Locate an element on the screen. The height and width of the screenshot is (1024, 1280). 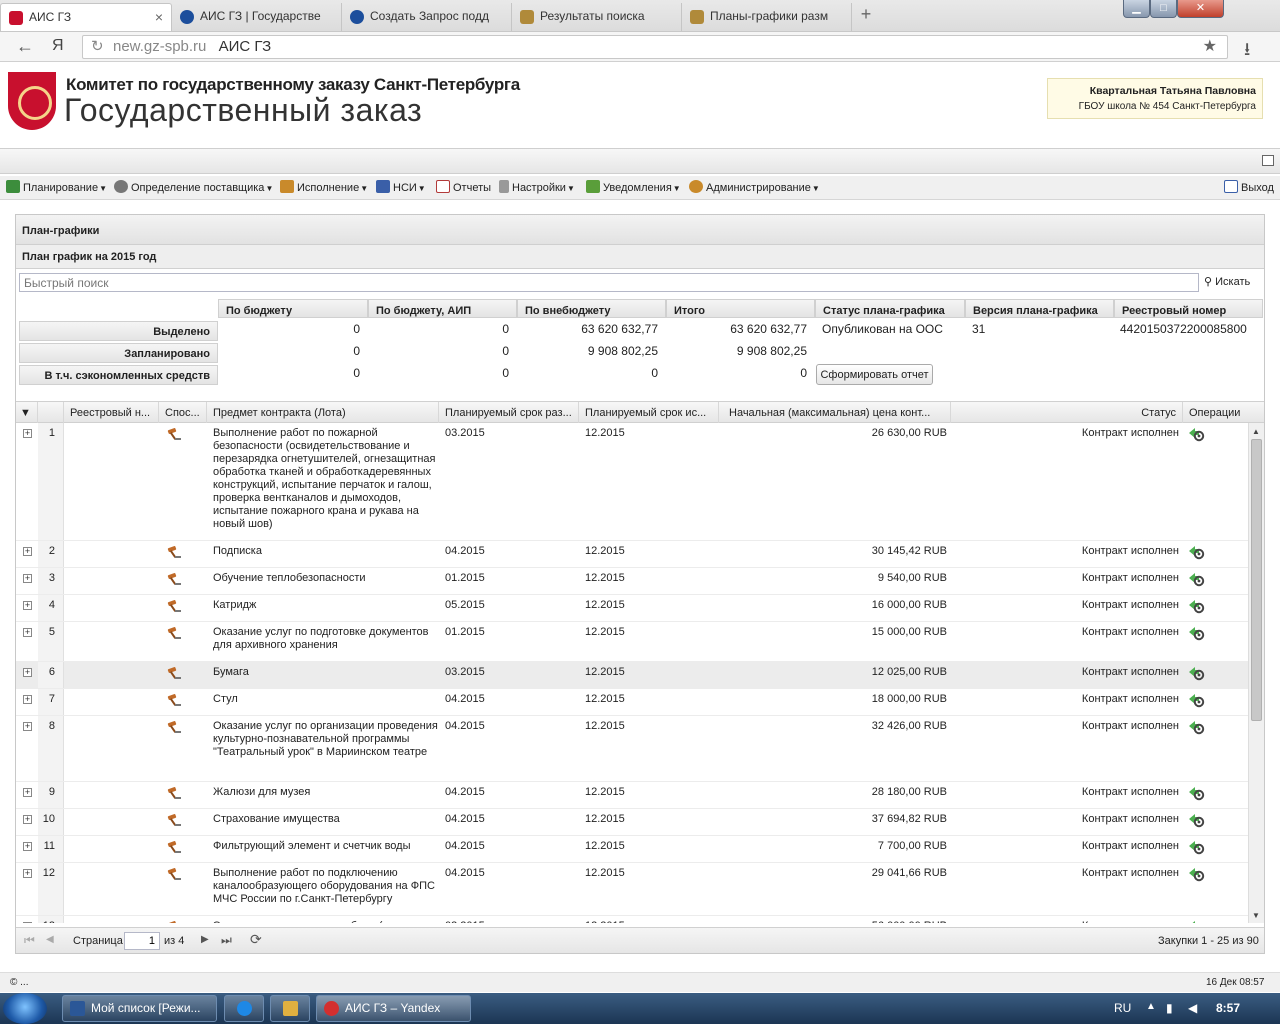
menu-administration: Администрирование▼ is located at coordinates (754, 188).